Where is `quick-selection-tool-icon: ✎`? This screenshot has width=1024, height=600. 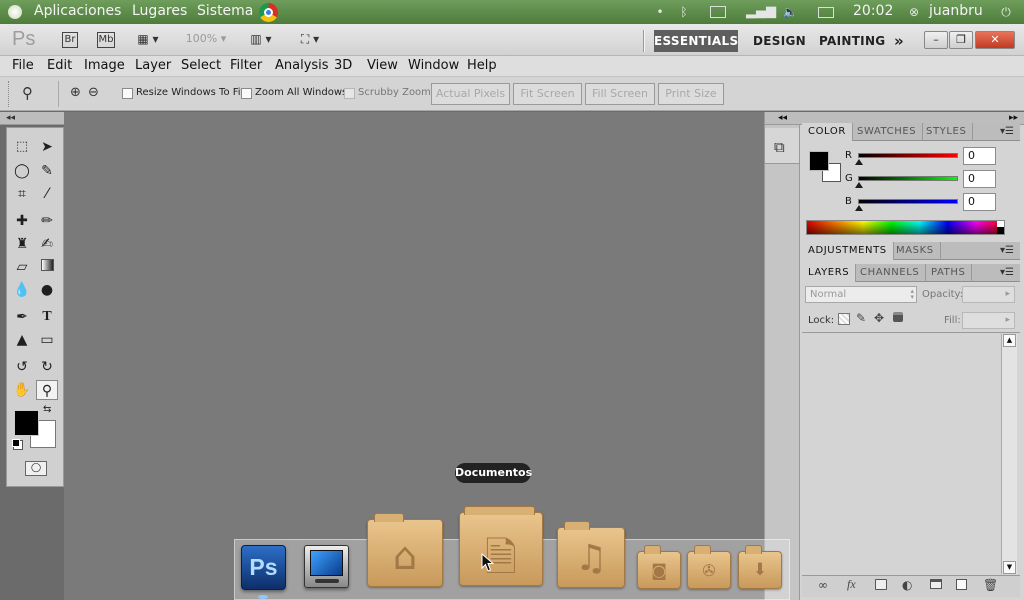
quick-selection-tool-icon: ✎ is located at coordinates (47, 171).